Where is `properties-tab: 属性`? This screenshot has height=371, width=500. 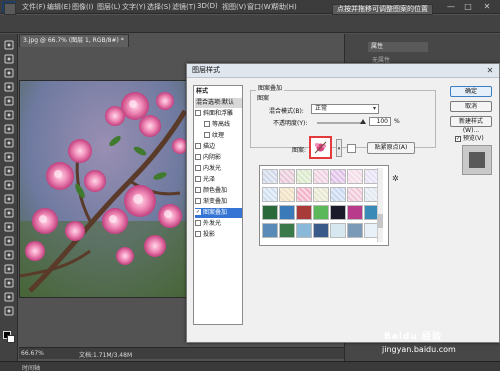 properties-tab: 属性 is located at coordinates (398, 47).